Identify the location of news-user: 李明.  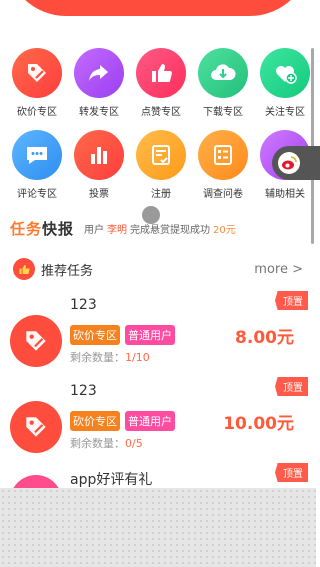
(117, 230).